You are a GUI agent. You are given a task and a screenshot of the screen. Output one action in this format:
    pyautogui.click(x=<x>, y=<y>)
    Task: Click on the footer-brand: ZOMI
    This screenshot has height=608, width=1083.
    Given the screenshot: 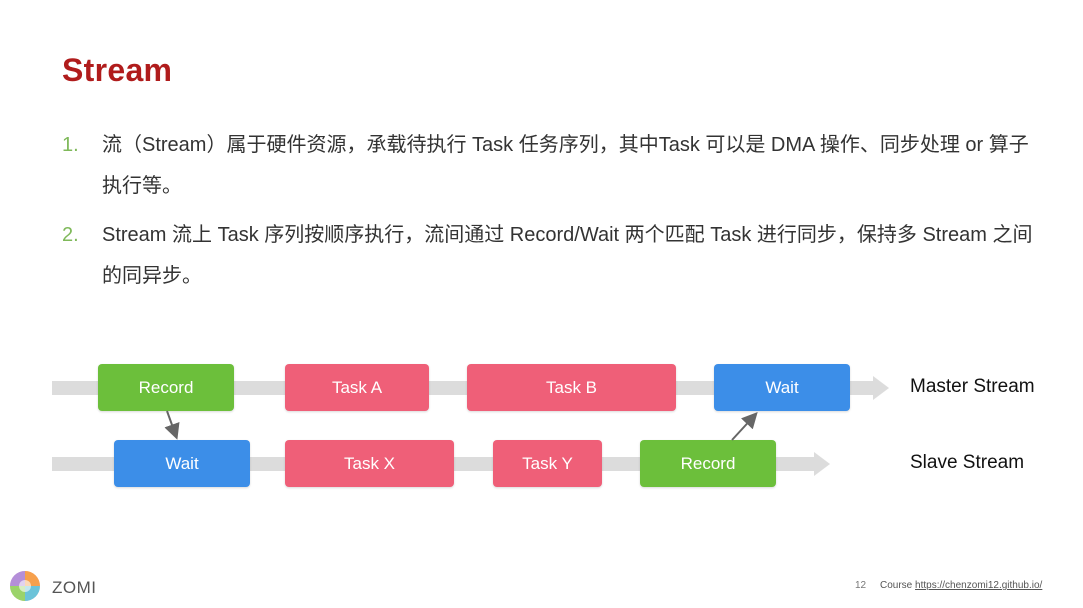 What is the action you would take?
    pyautogui.click(x=74, y=587)
    